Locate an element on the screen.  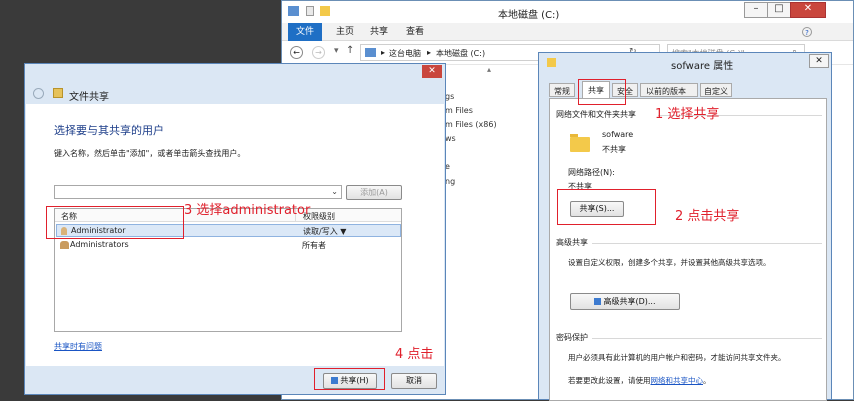
list-item: ng is located at coordinates (450, 181).